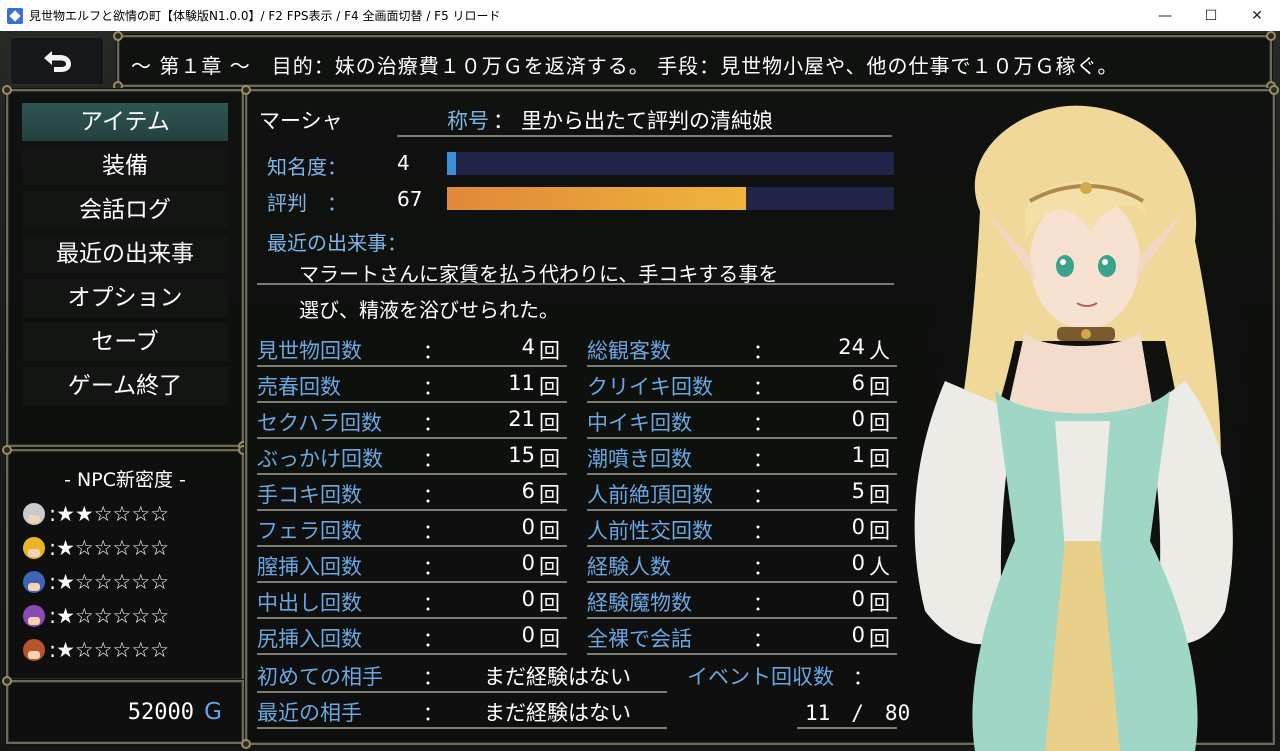 The image size is (1280, 751). What do you see at coordinates (307, 167) in the screenshot?
I see `fame-label: 知名度：` at bounding box center [307, 167].